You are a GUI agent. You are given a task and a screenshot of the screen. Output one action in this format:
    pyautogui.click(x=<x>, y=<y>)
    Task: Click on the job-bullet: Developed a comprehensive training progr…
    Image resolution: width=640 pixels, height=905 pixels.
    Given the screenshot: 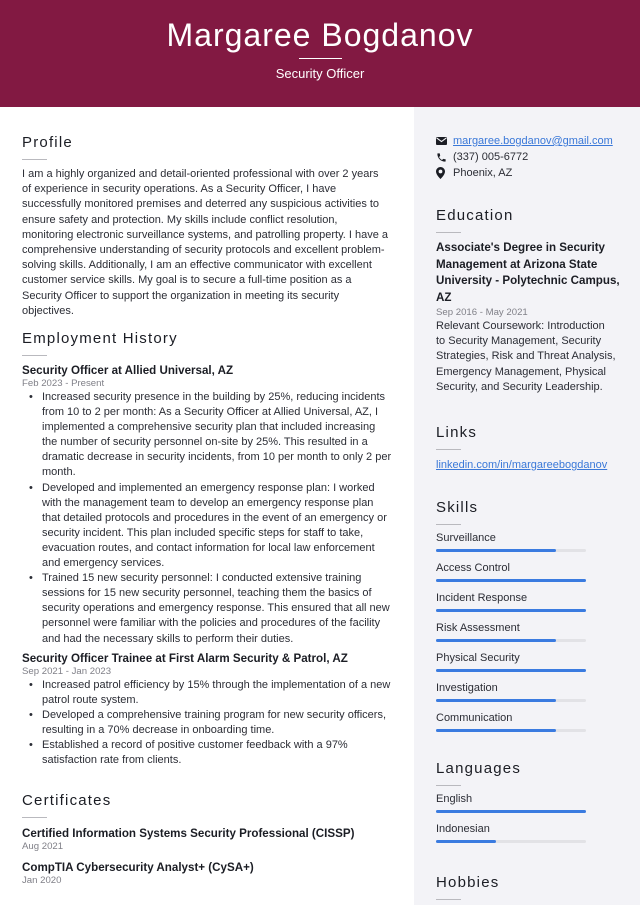 What is the action you would take?
    pyautogui.click(x=210, y=723)
    